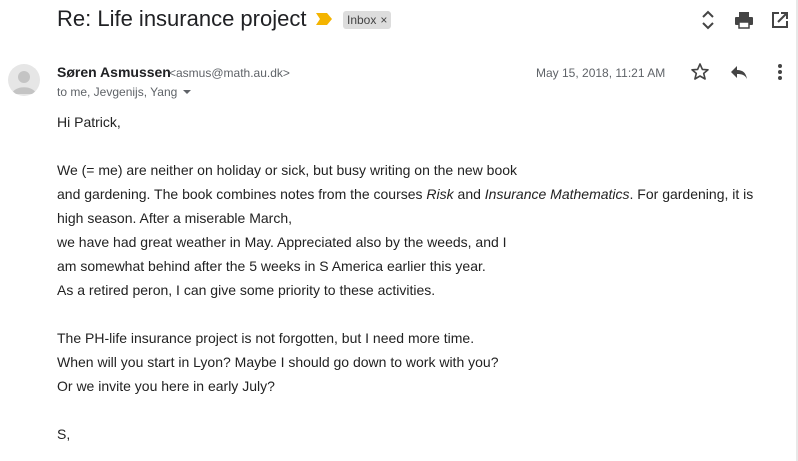 This screenshot has width=798, height=461. Describe the element at coordinates (469, 194) in the screenshot. I see `body-text: and` at that location.